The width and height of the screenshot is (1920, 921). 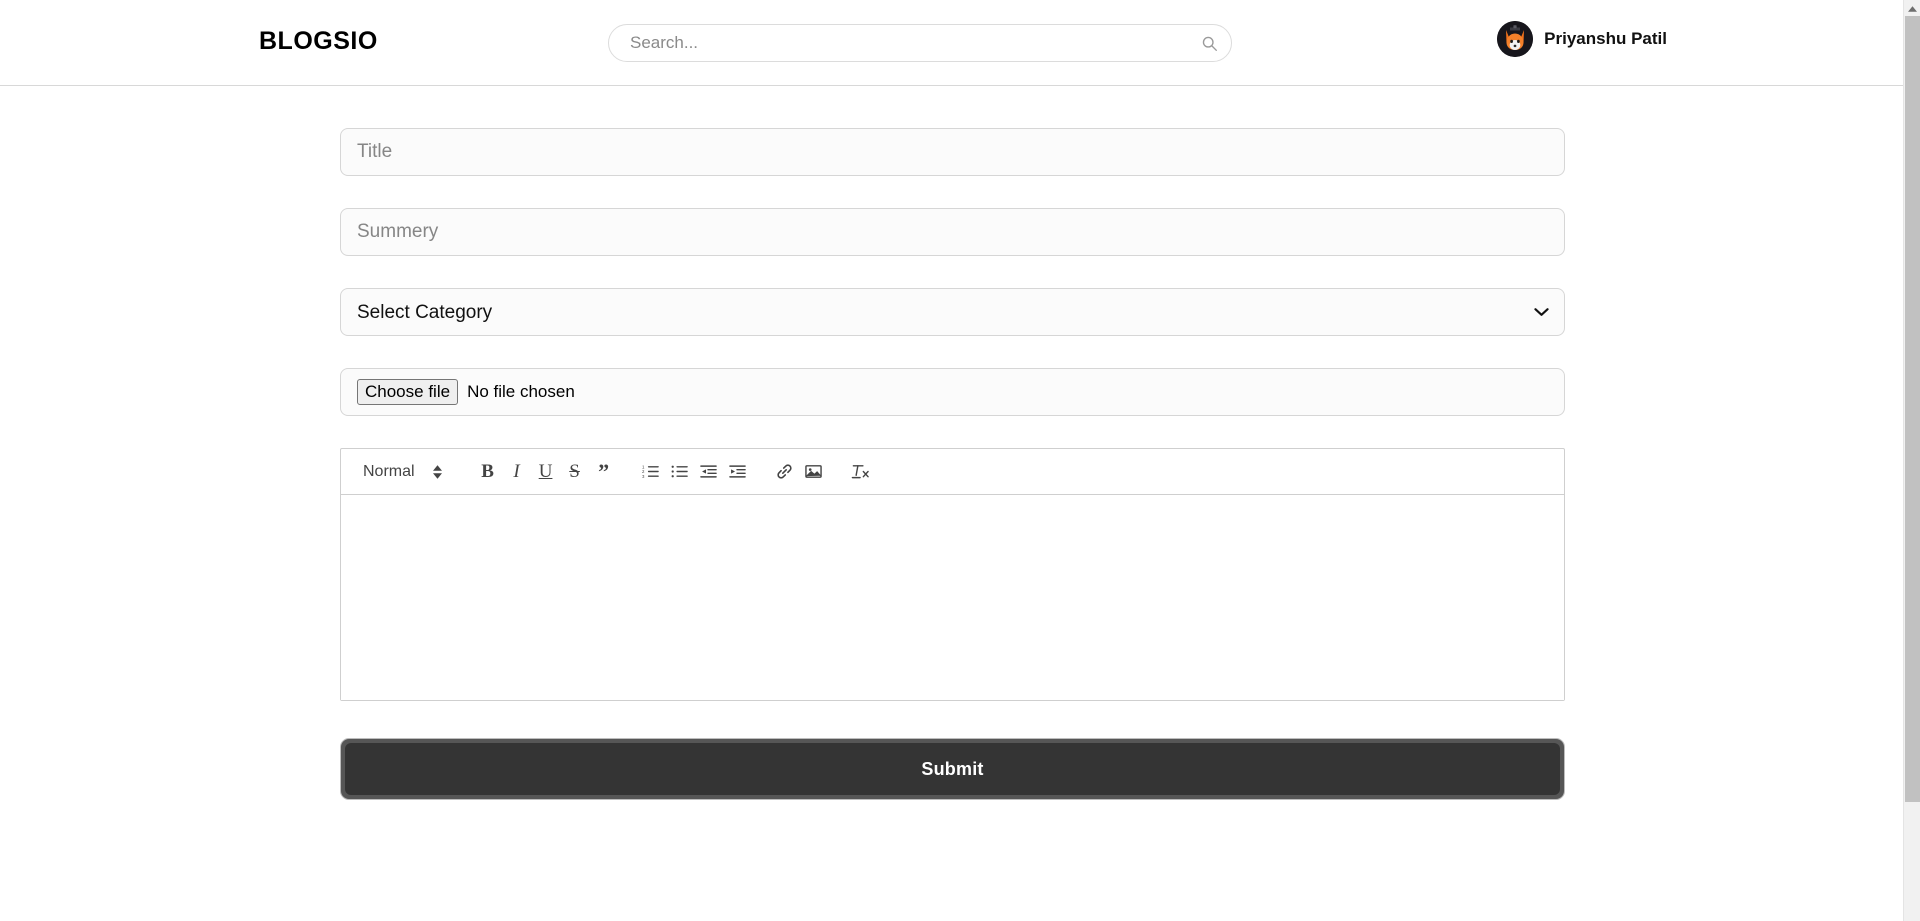 What do you see at coordinates (680, 472) in the screenshot?
I see `bullet-list-icon` at bounding box center [680, 472].